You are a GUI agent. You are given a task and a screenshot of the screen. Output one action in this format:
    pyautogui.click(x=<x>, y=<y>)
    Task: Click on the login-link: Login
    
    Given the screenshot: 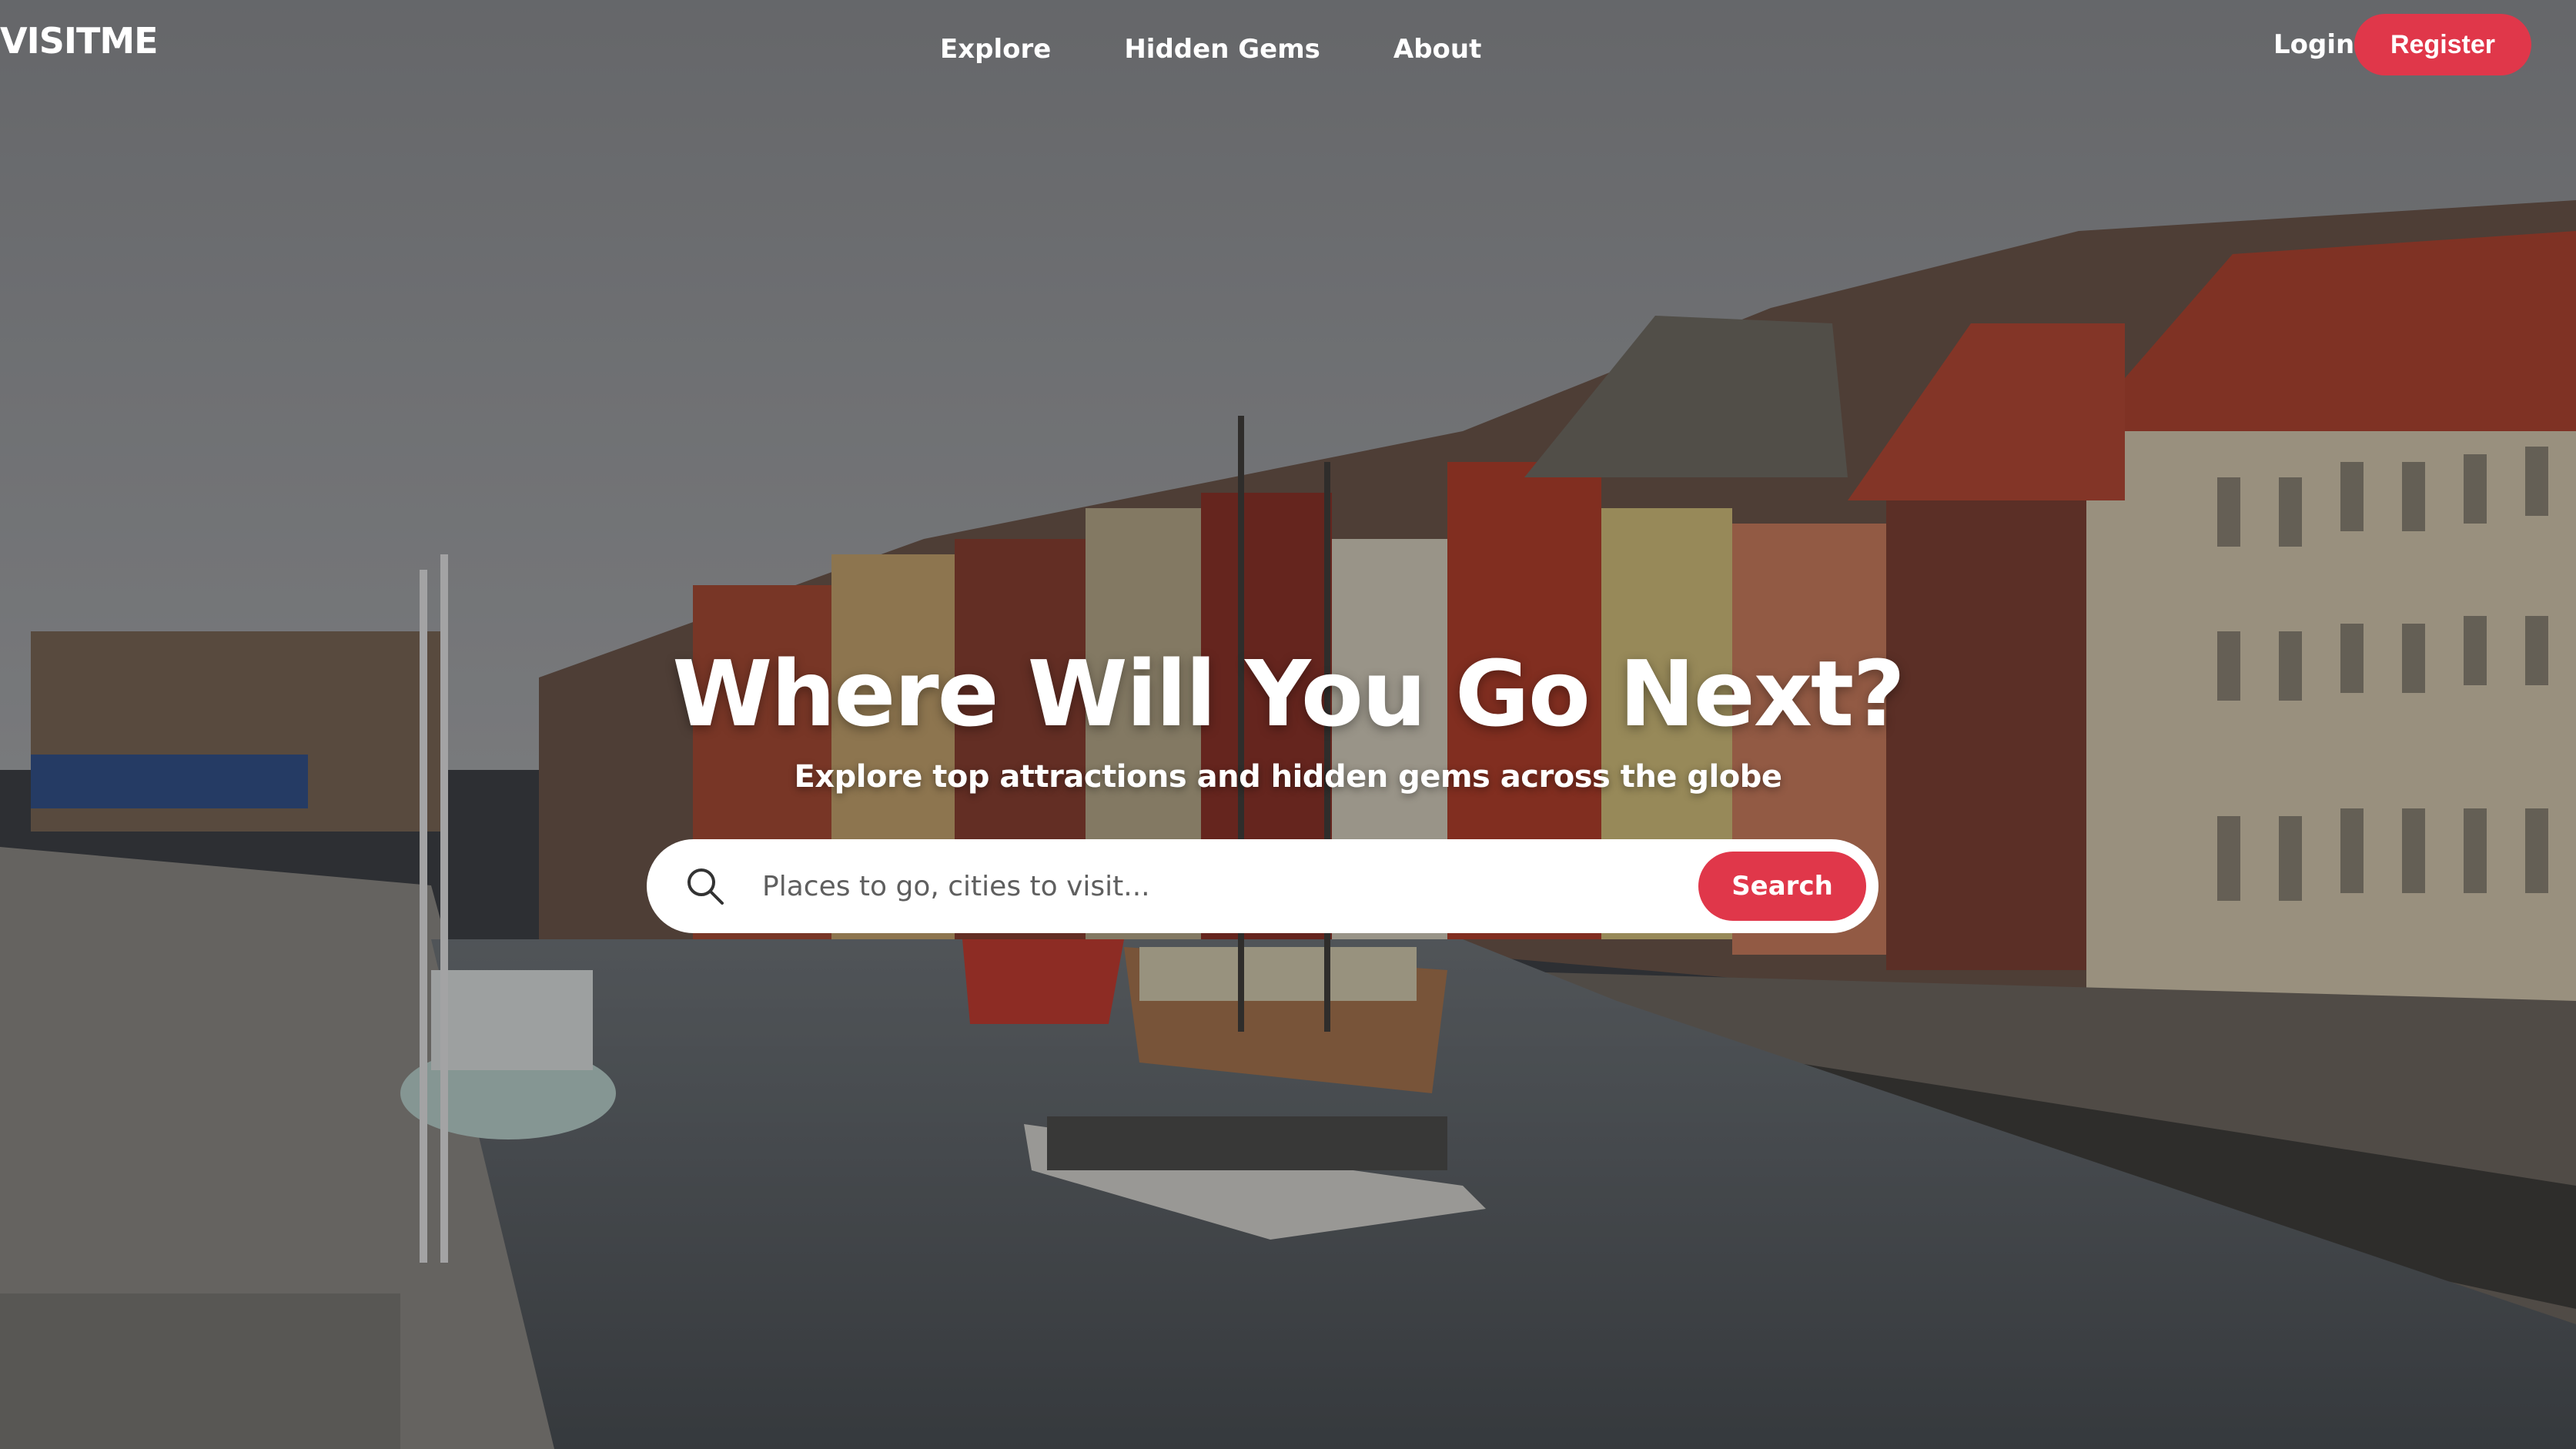 What is the action you would take?
    pyautogui.click(x=2314, y=44)
    